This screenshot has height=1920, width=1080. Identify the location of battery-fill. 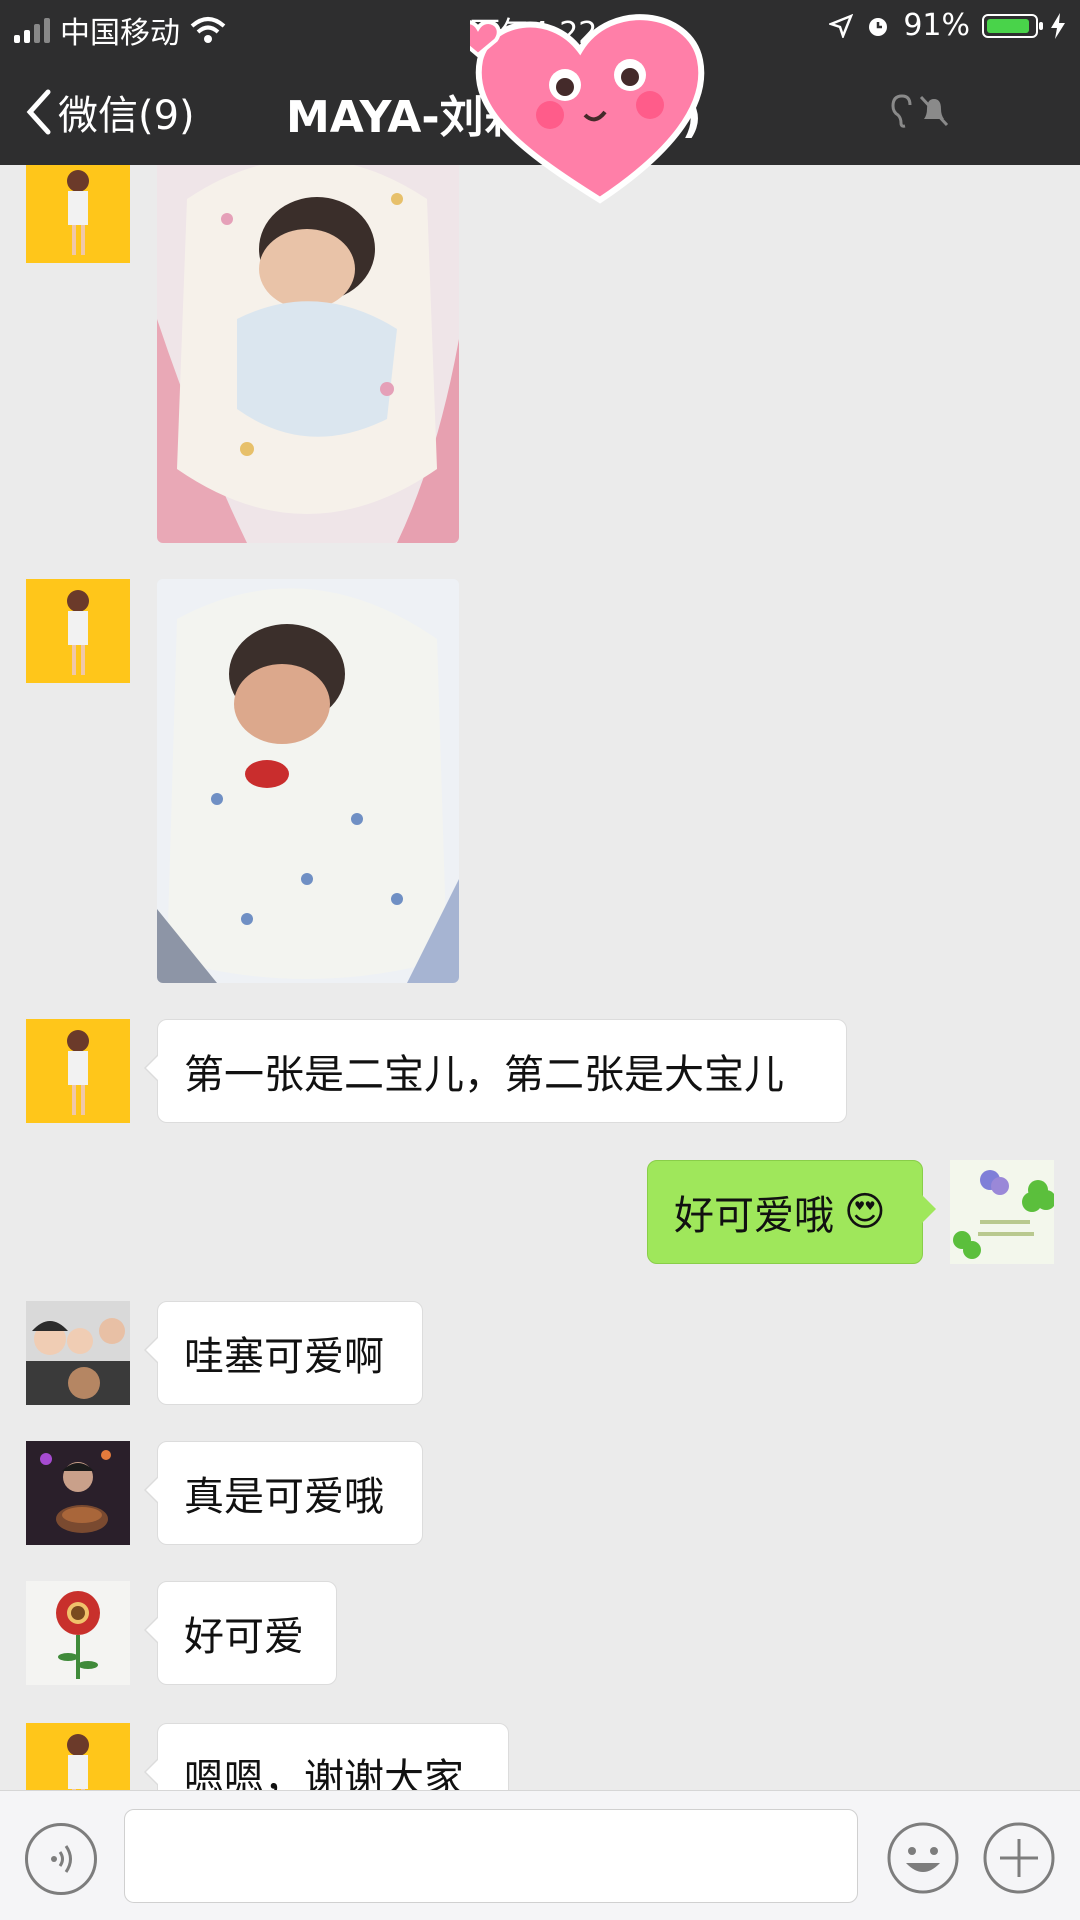
(1008, 25).